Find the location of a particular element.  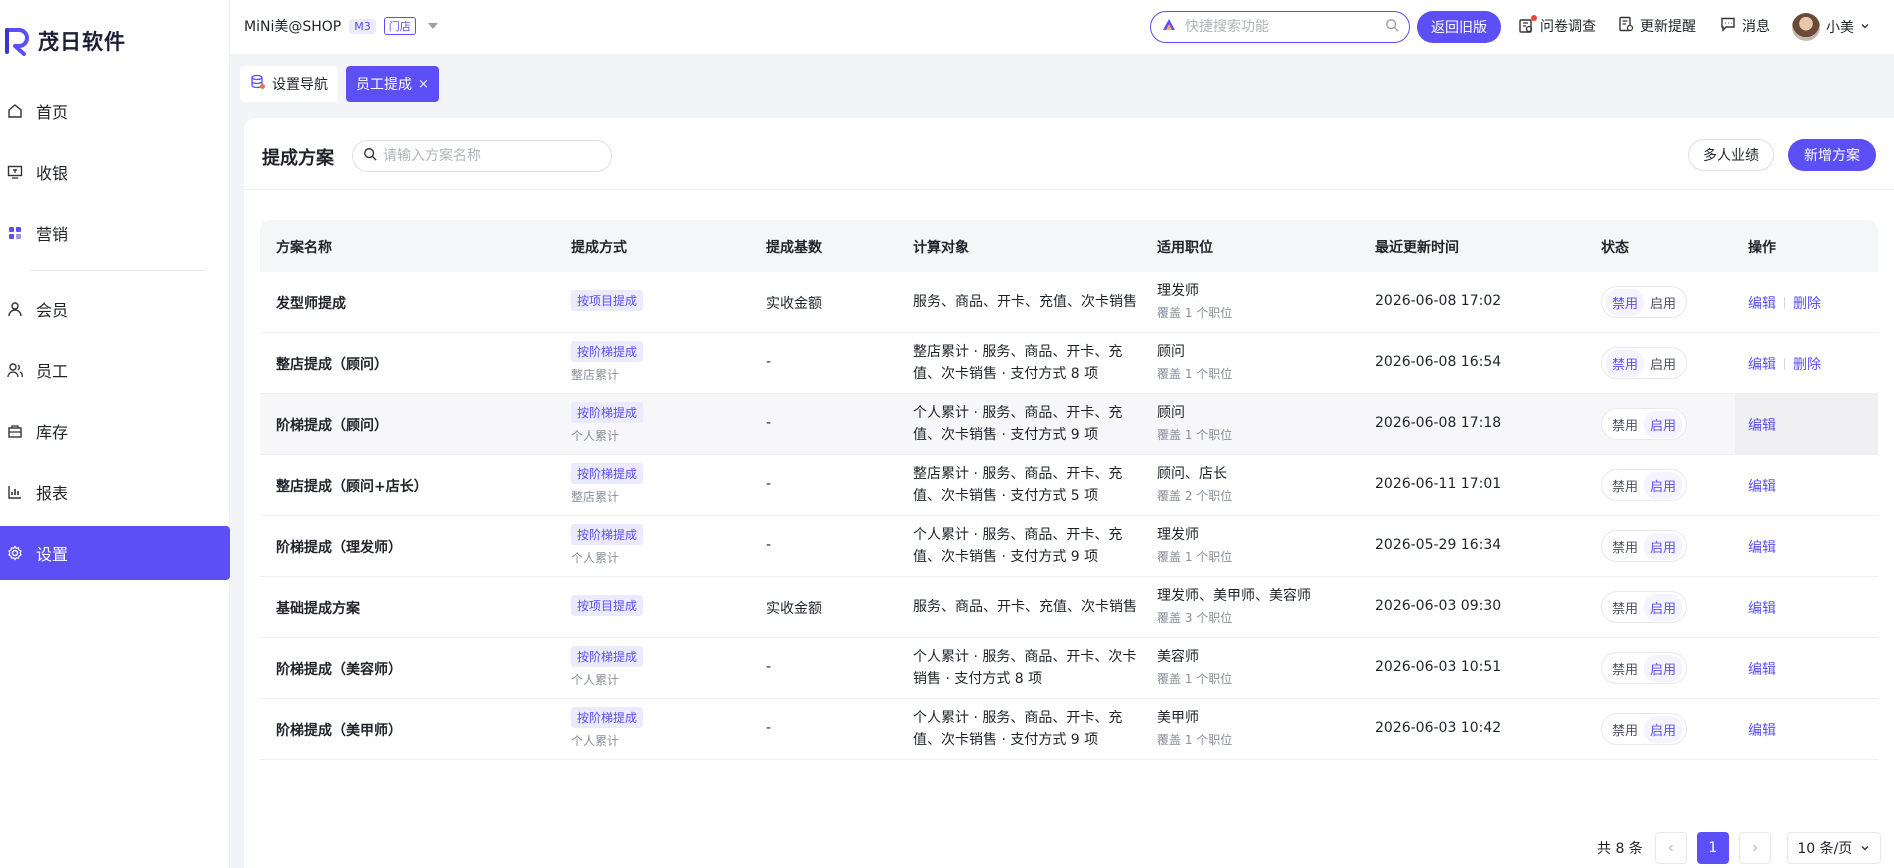

method-cell: 按阶梯提成 个人累计 is located at coordinates (607, 667).